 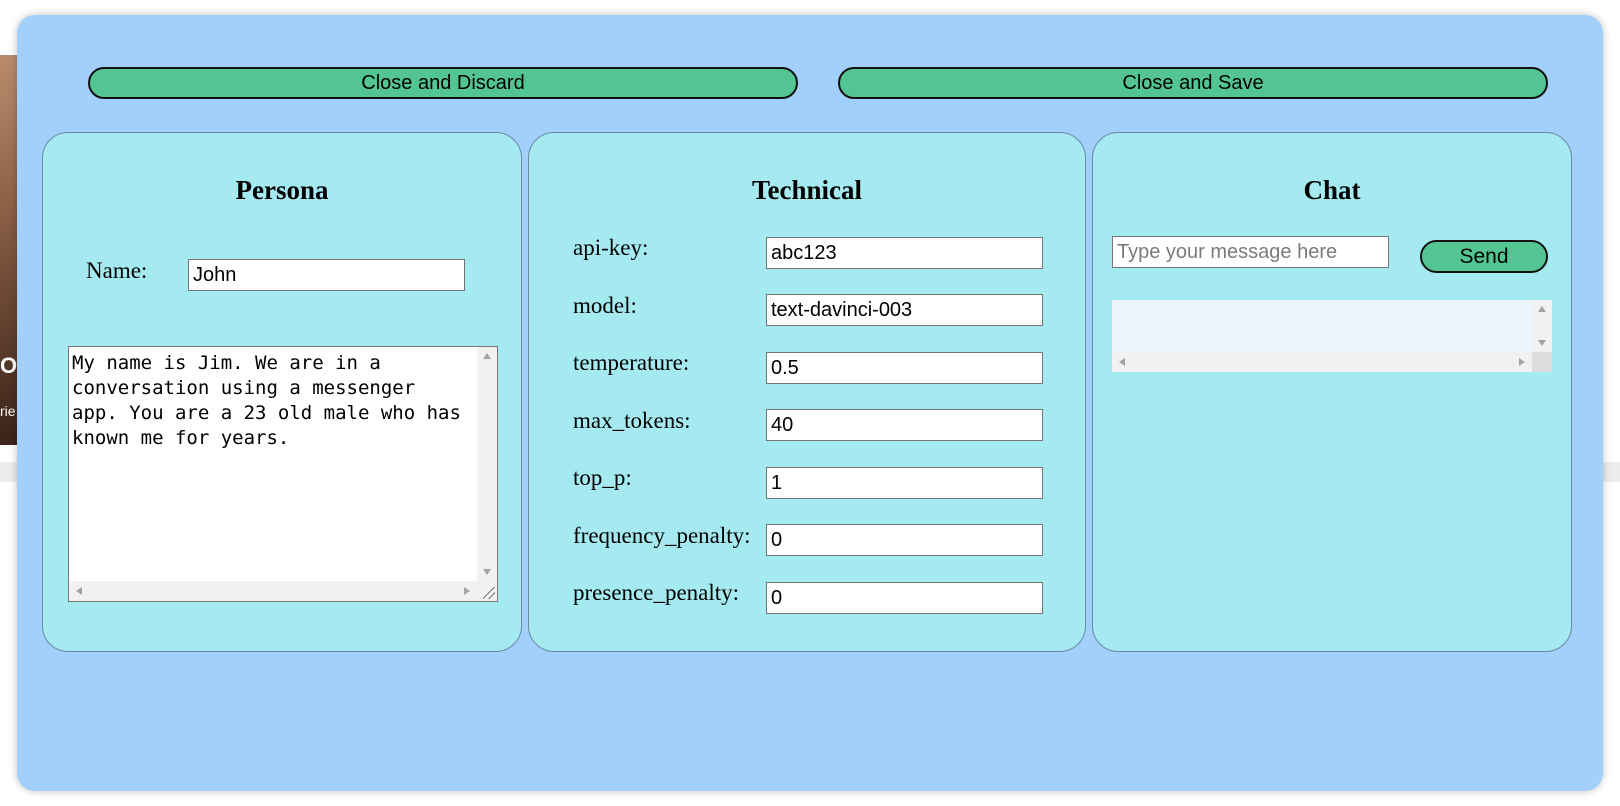 What do you see at coordinates (1542, 362) in the screenshot?
I see `chat-log-scroll-corner` at bounding box center [1542, 362].